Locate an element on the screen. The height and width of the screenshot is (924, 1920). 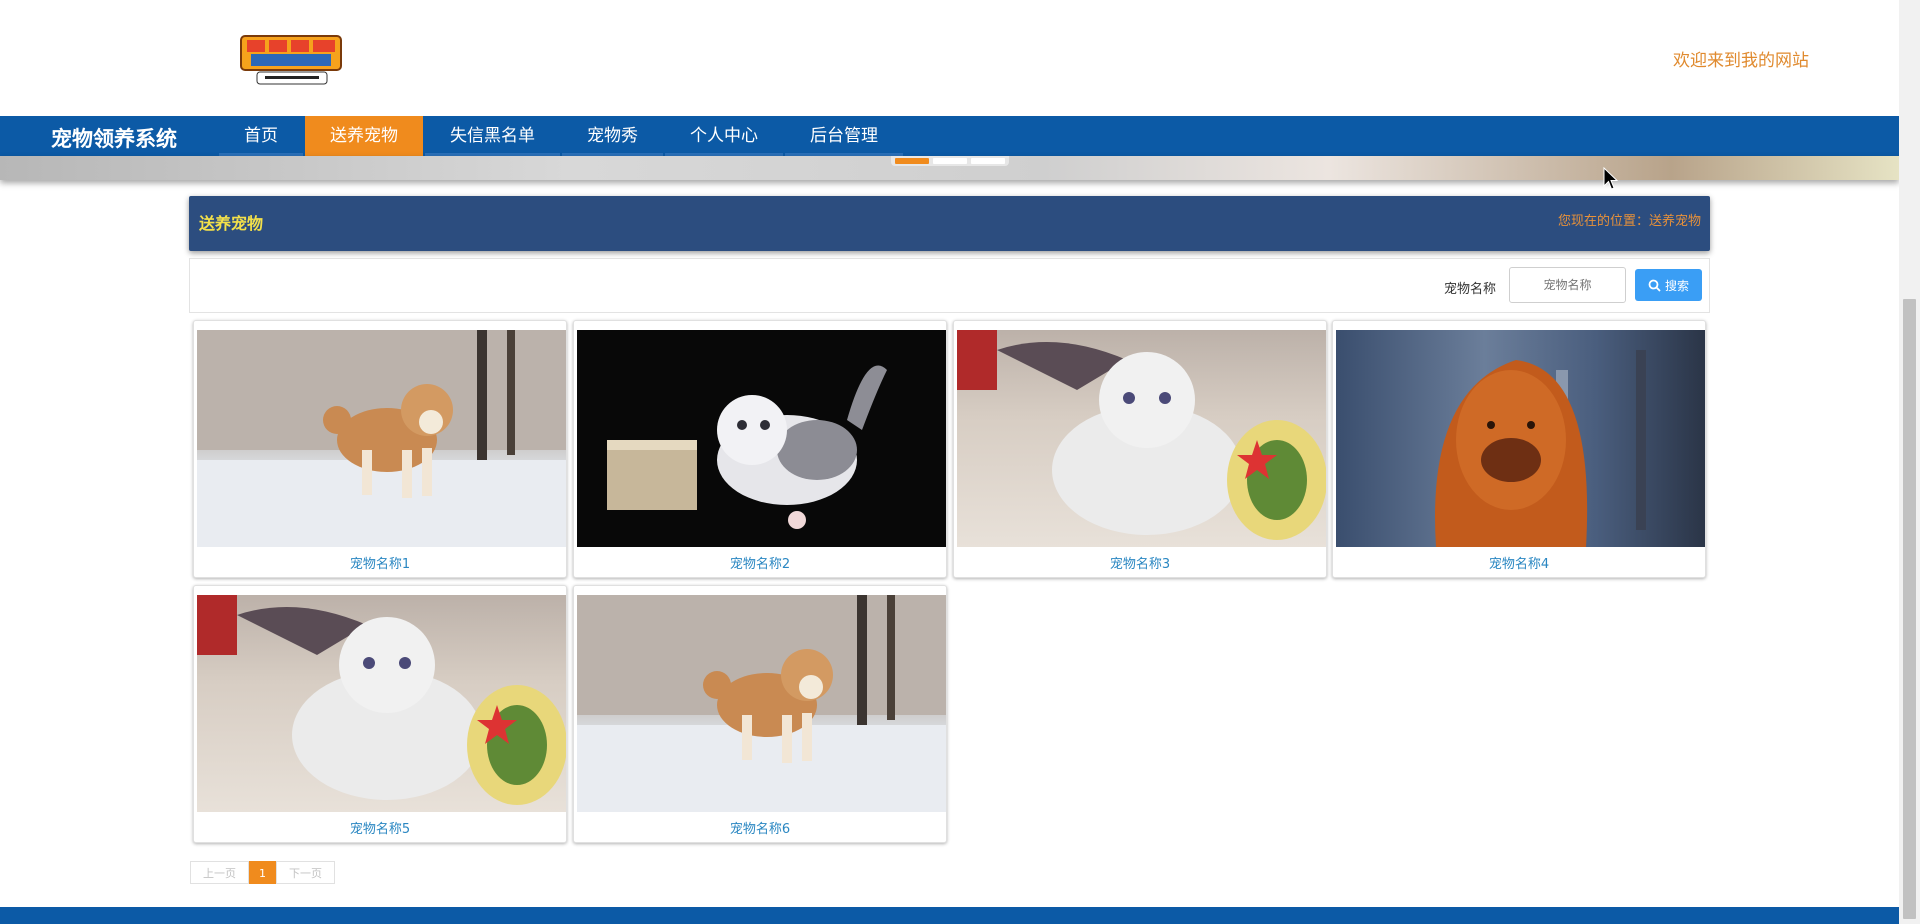
pet-name: 宠物名称2 is located at coordinates (760, 562).